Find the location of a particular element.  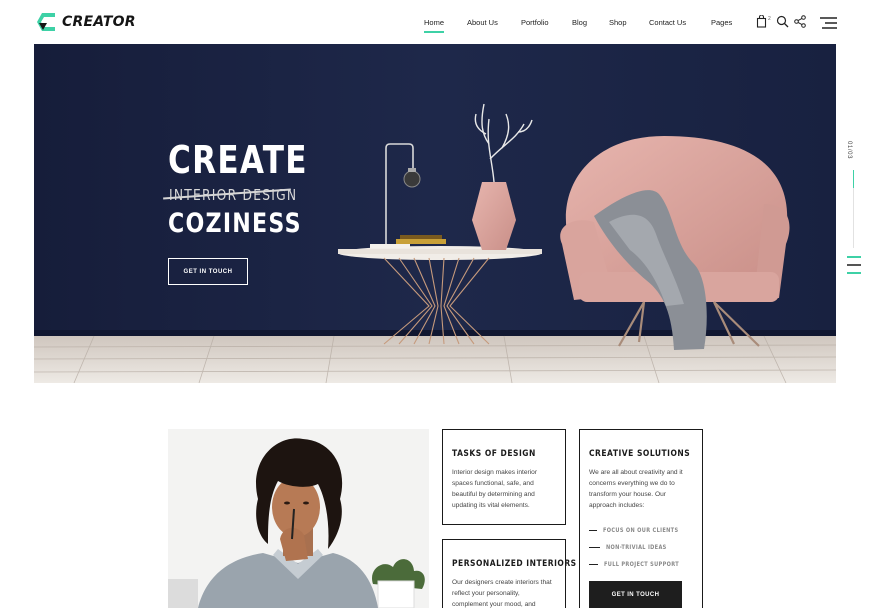

slide-counter: 01/03 is located at coordinates (849, 150).